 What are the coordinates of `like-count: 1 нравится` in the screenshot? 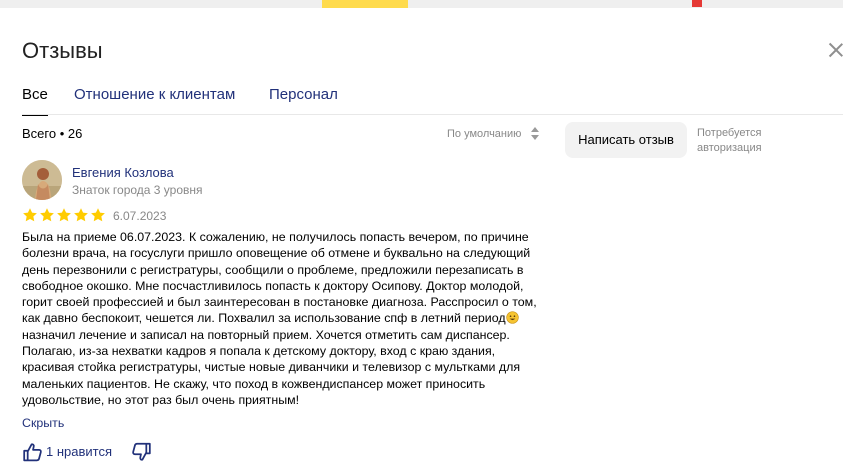 It's located at (79, 451).